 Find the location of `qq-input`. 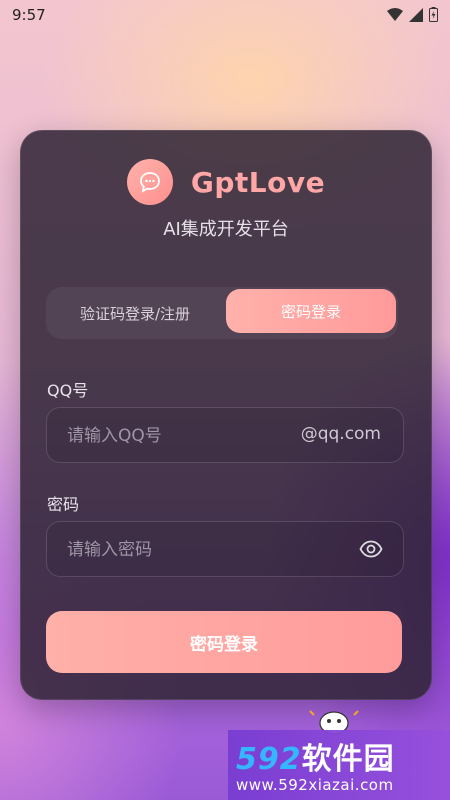

qq-input is located at coordinates (177, 436).